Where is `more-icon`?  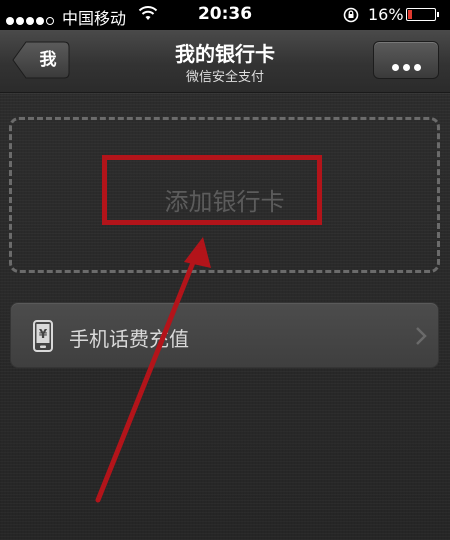 more-icon is located at coordinates (406, 65).